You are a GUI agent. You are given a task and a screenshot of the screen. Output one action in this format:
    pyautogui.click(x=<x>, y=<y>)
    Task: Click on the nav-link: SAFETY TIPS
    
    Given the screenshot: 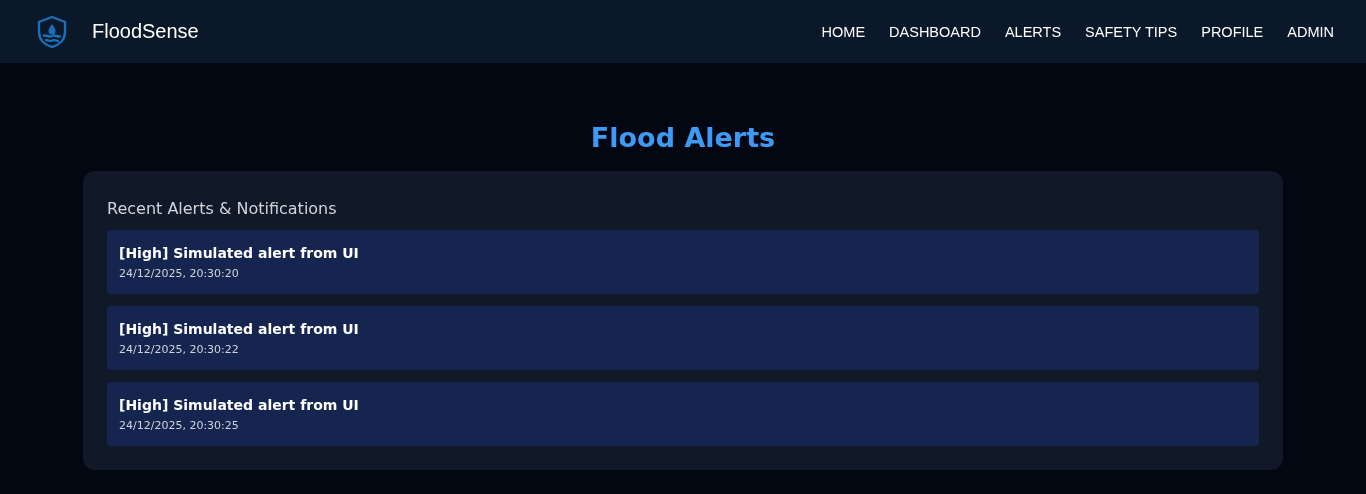 What is the action you would take?
    pyautogui.click(x=1131, y=31)
    